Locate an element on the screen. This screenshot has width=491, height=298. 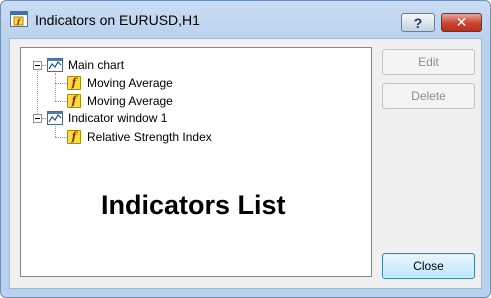
tree-node-label: Main chart is located at coordinates (96, 65).